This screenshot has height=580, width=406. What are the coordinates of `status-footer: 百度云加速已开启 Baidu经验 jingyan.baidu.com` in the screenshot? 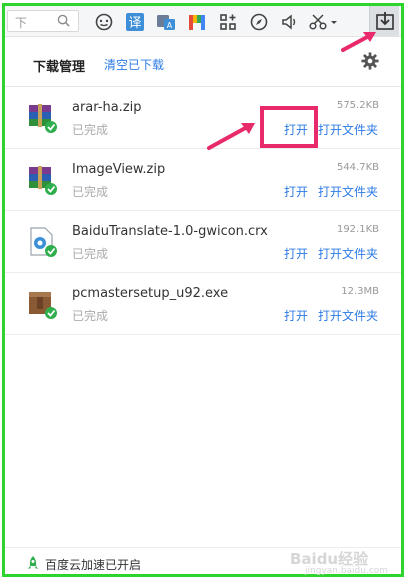 It's located at (203, 562).